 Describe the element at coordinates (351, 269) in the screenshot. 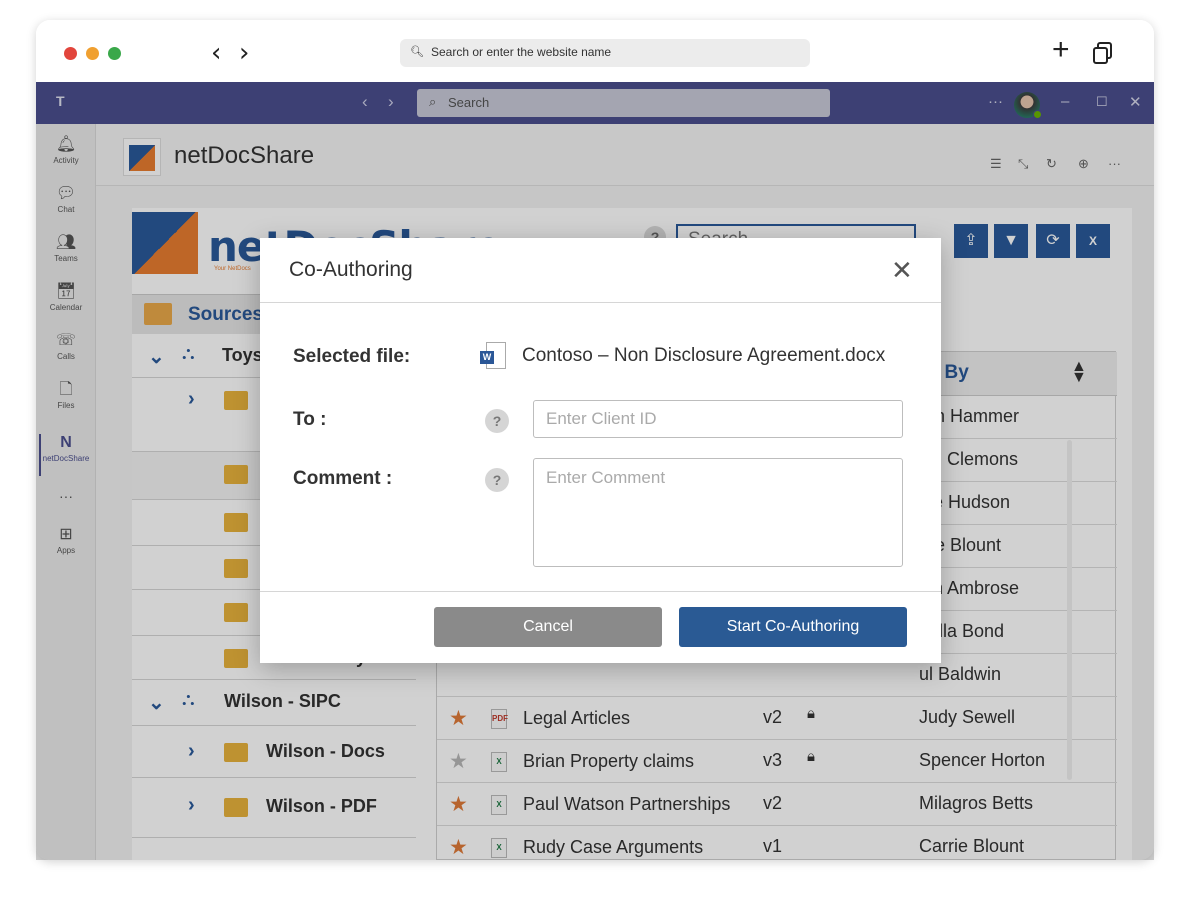

I see `dialog-title: Co-Authoring` at that location.